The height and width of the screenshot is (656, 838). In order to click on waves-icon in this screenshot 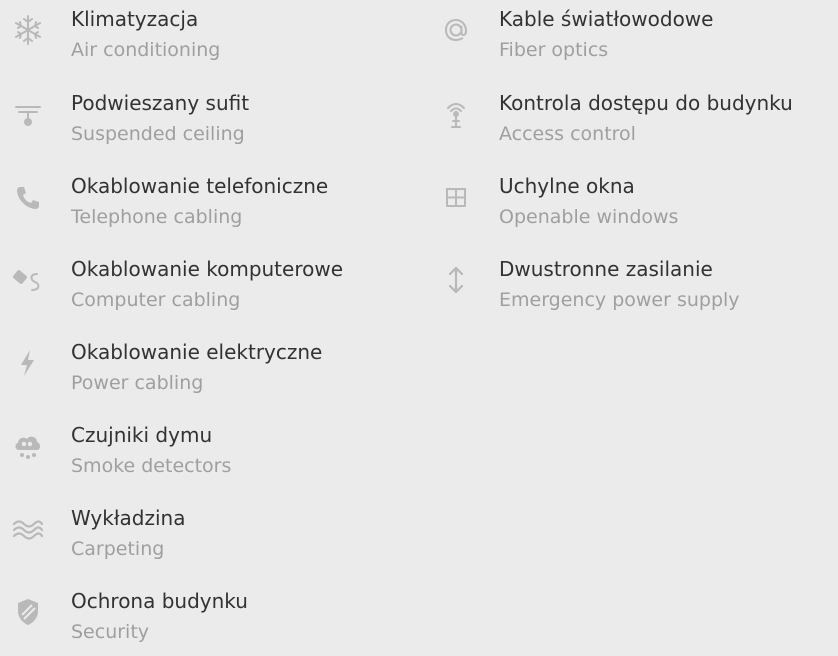, I will do `click(28, 529)`.